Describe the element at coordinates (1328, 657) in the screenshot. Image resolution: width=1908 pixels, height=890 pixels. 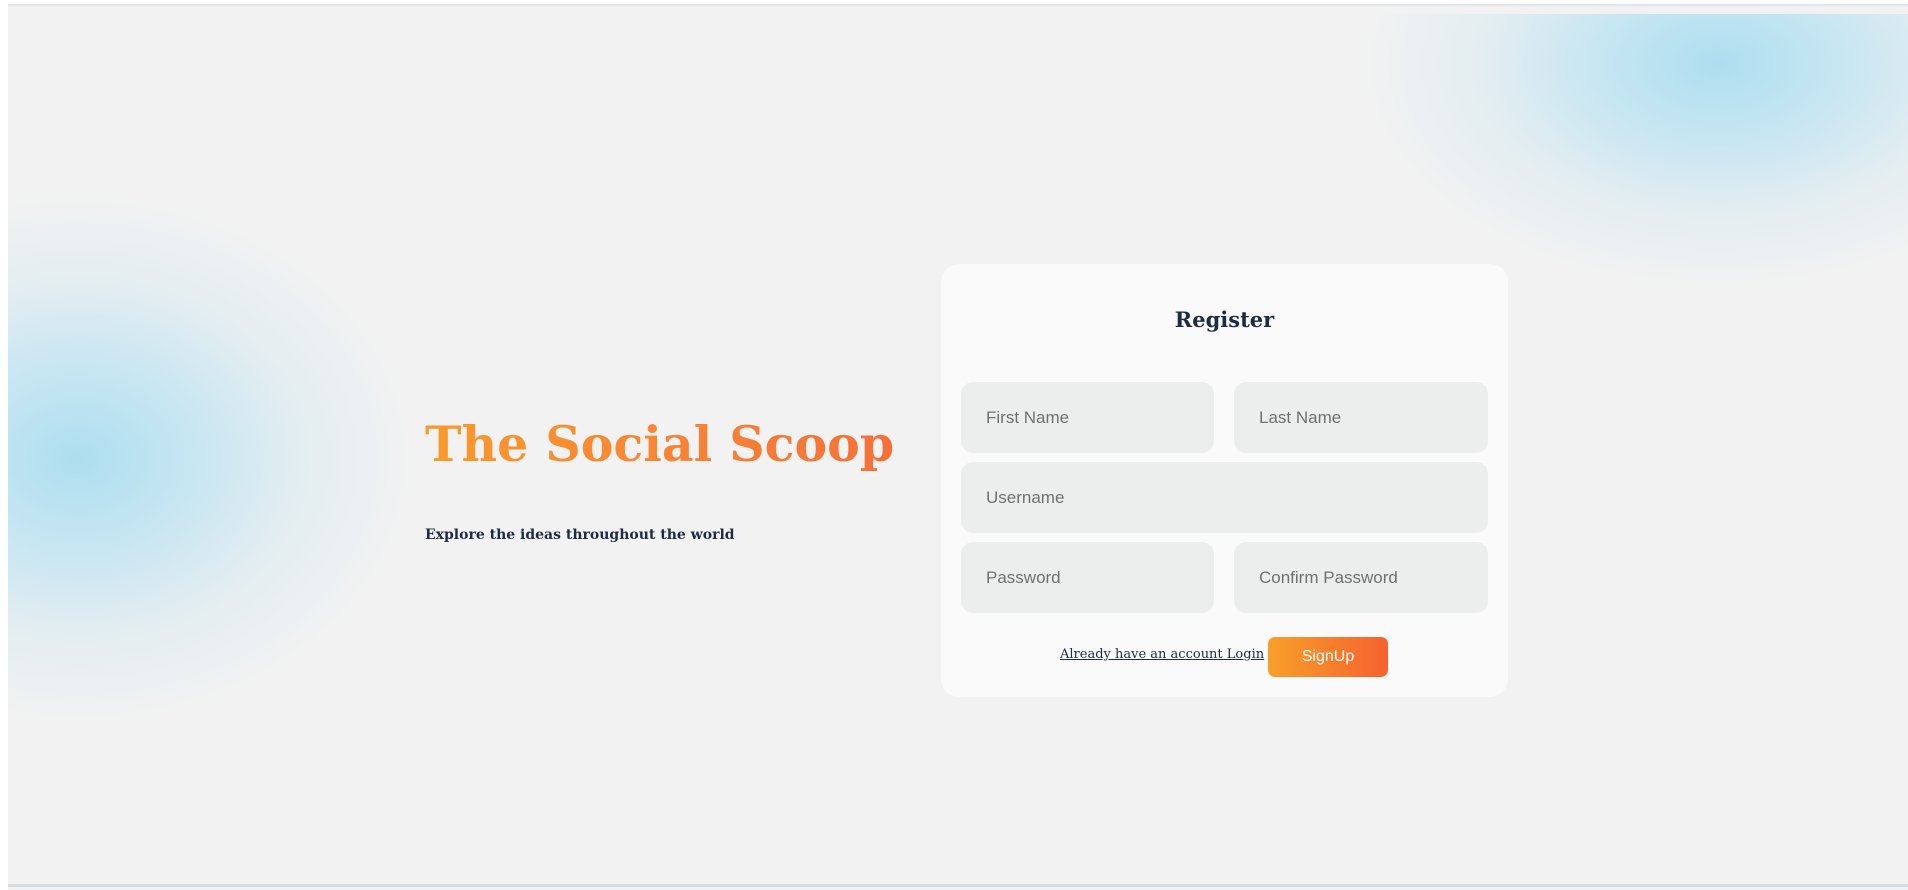
I see `signup-button: SignUp` at that location.